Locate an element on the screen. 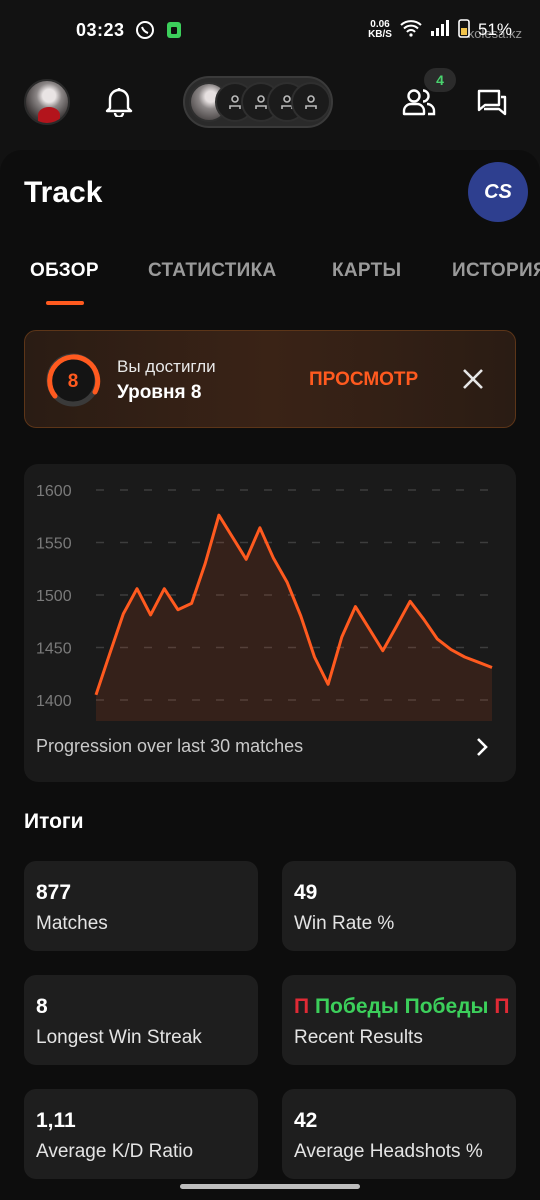 This screenshot has width=540, height=1200. tab-history: ИСТОРИЯ is located at coordinates (496, 271).